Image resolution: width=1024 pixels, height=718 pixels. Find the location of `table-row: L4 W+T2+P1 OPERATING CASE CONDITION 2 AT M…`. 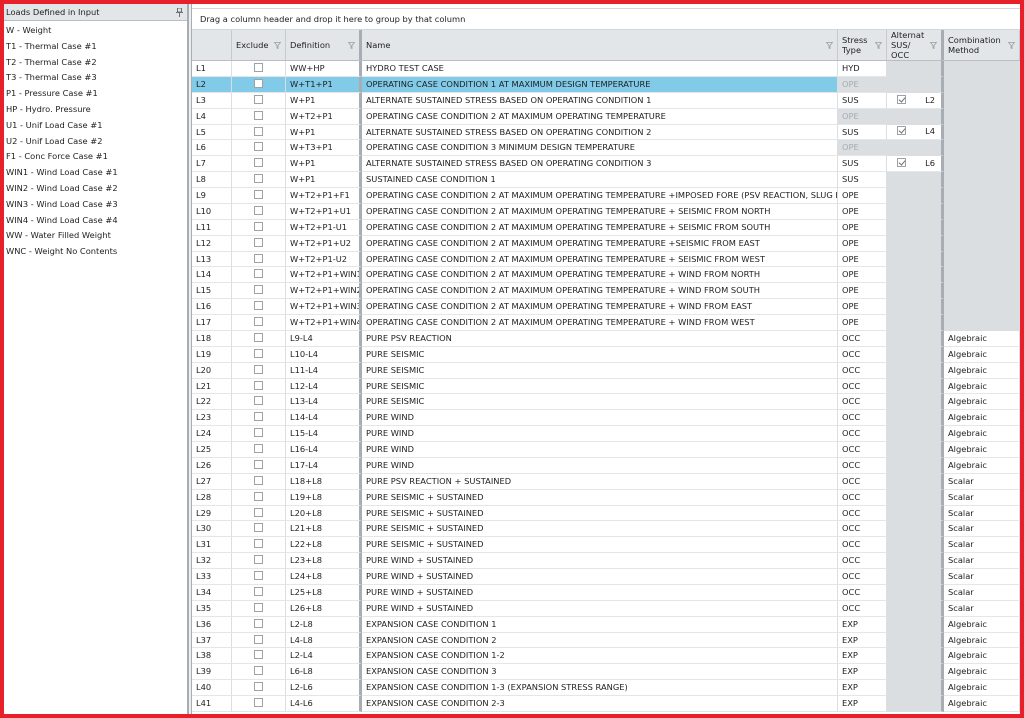

table-row: L4 W+T2+P1 OPERATING CASE CONDITION 2 AT M… is located at coordinates (606, 116).